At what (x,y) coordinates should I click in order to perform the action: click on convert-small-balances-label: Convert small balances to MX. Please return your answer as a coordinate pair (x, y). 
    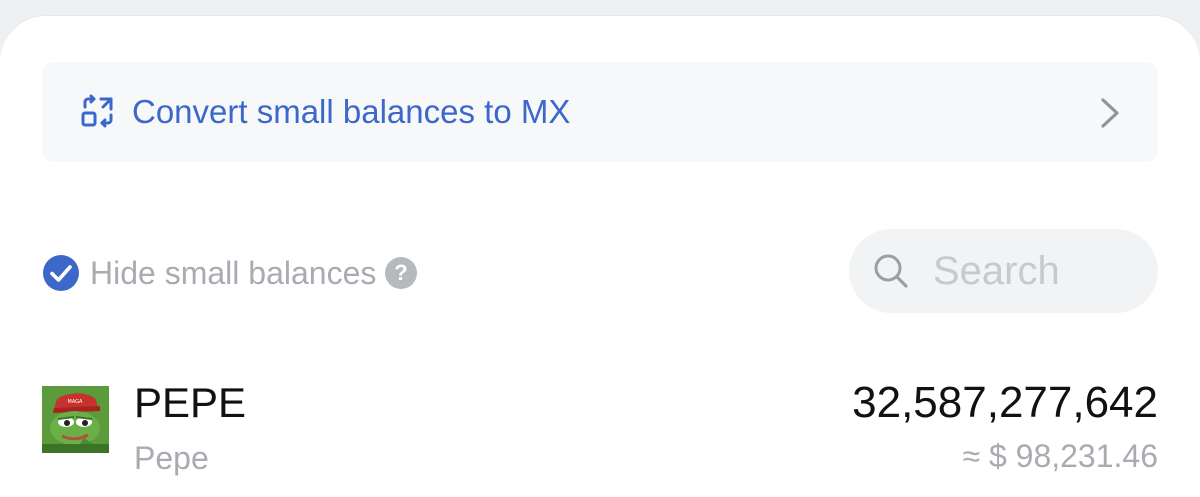
    Looking at the image, I should click on (351, 111).